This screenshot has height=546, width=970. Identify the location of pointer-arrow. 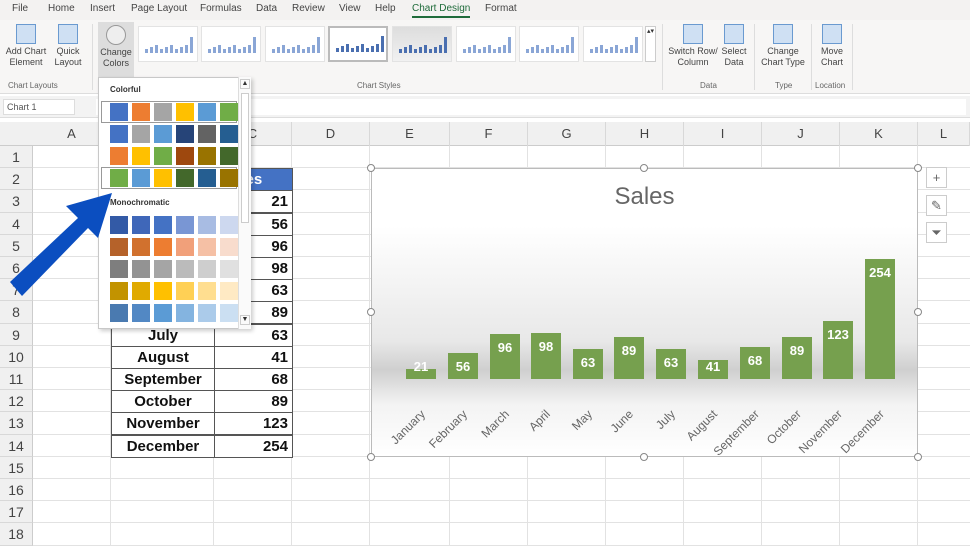
(61, 244).